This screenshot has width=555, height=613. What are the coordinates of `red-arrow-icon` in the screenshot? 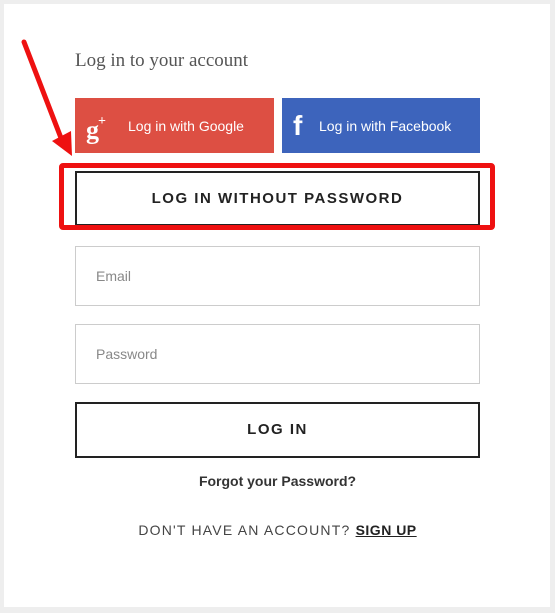 It's located at (46, 97).